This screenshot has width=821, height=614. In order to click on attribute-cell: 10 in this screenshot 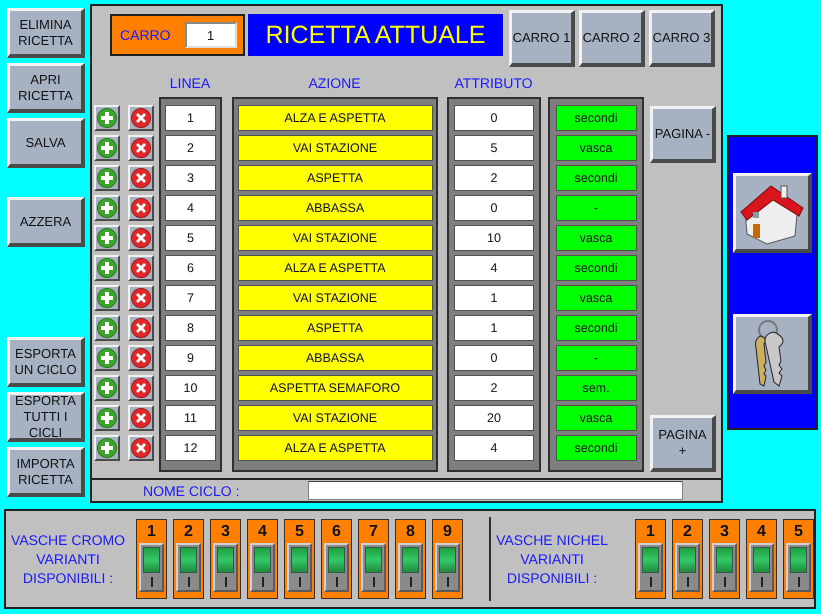, I will do `click(494, 238)`.